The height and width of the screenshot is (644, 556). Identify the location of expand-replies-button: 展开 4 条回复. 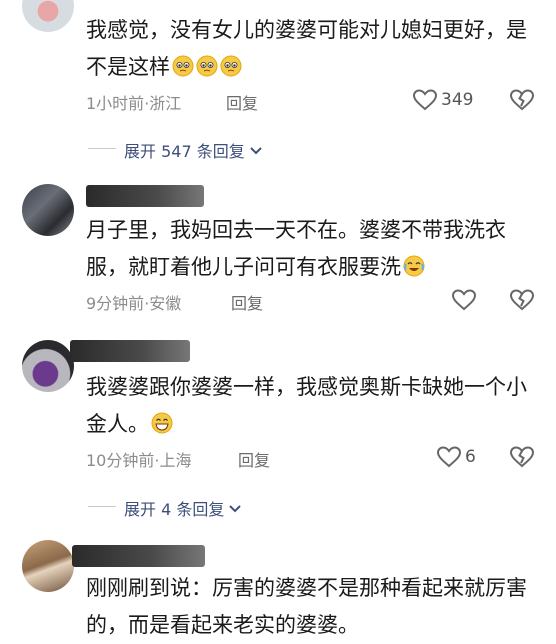
(183, 508).